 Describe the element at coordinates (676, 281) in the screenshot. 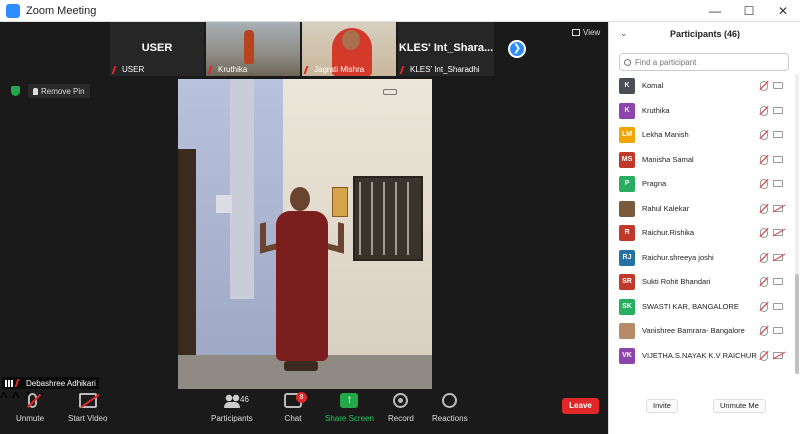

I see `participant-name: Sukti Rohit Bhandari` at that location.